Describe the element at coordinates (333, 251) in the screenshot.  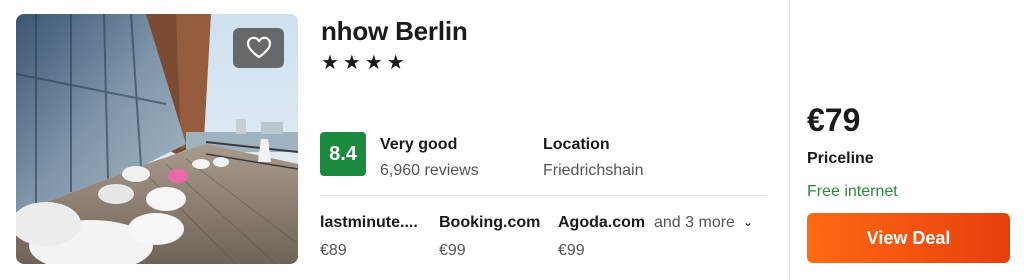
I see `provider-price: €89` at that location.